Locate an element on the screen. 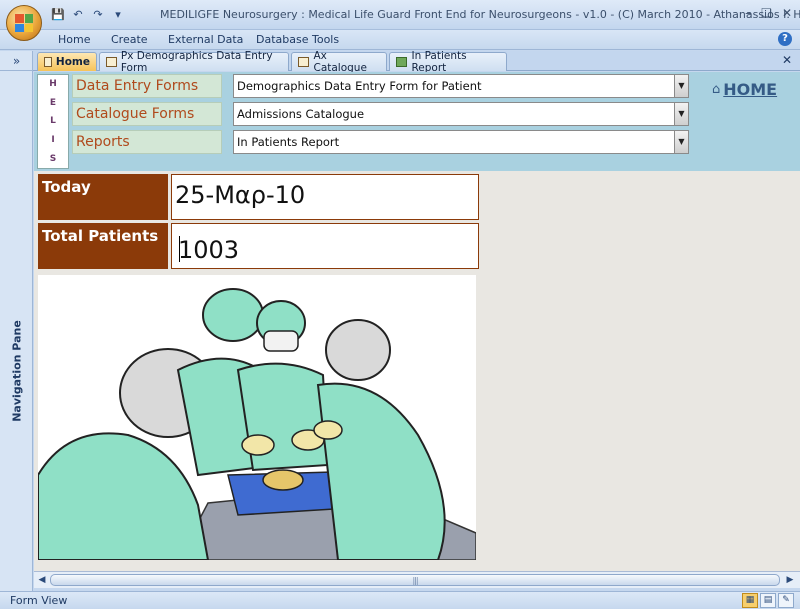  combo-value: In Patients Report is located at coordinates (288, 142).